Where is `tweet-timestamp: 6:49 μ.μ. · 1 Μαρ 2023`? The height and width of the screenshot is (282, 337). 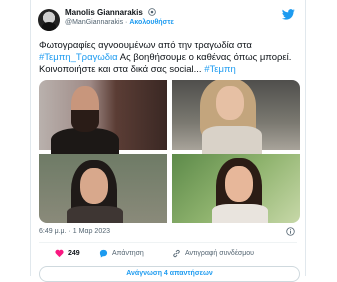
tweet-timestamp: 6:49 μ.μ. · 1 Μαρ 2023 is located at coordinates (74, 231).